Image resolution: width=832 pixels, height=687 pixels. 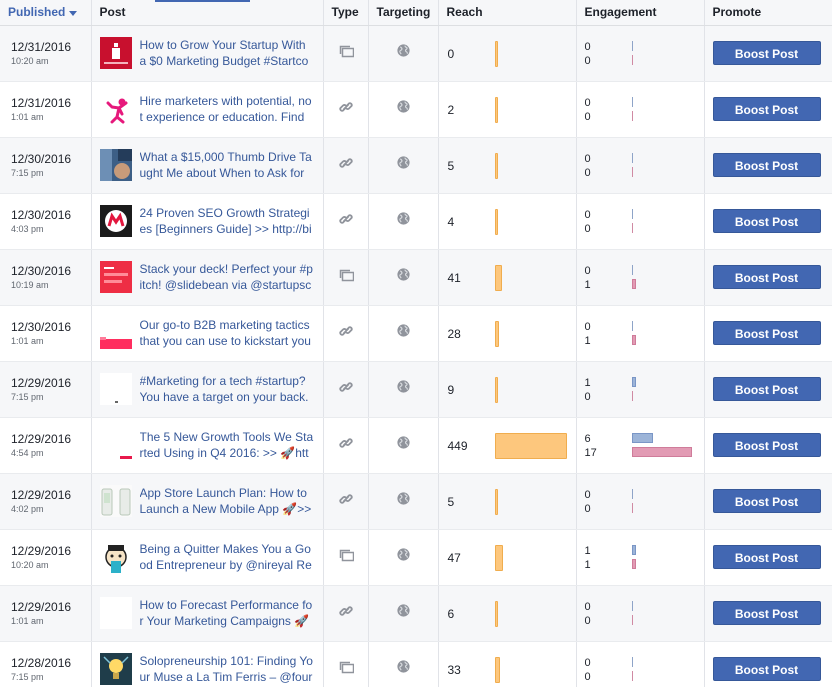 What do you see at coordinates (451, 109) in the screenshot?
I see `reach-value: 2` at bounding box center [451, 109].